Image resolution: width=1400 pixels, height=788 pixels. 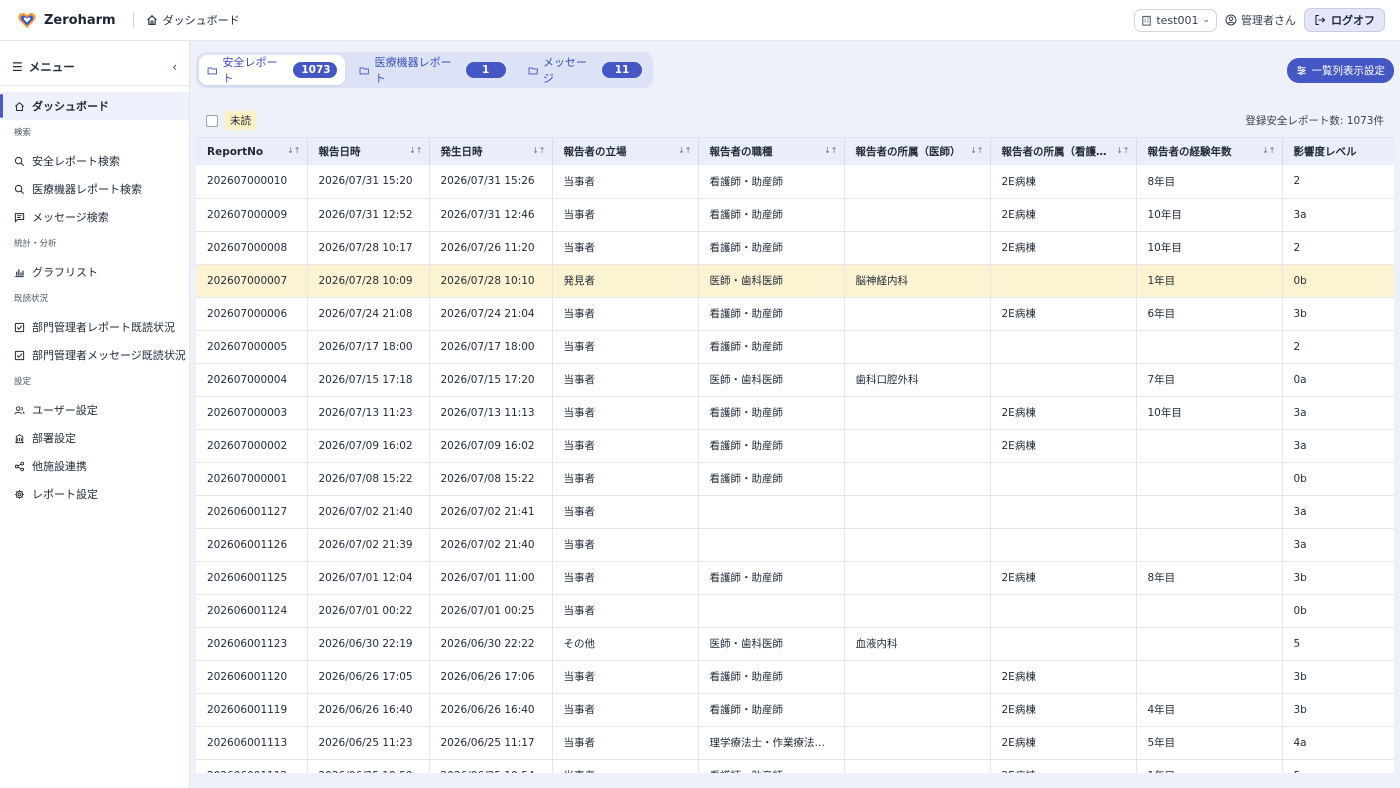 I want to click on table-cell: 4a, so click(x=1338, y=743).